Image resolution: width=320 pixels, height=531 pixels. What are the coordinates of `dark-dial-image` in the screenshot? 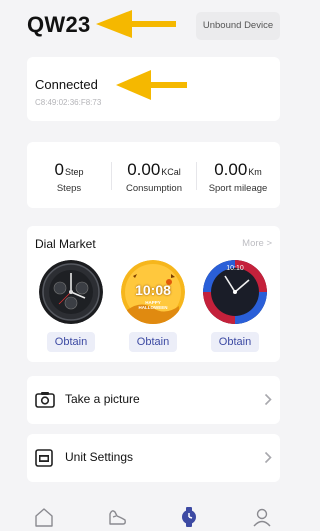 It's located at (71, 292).